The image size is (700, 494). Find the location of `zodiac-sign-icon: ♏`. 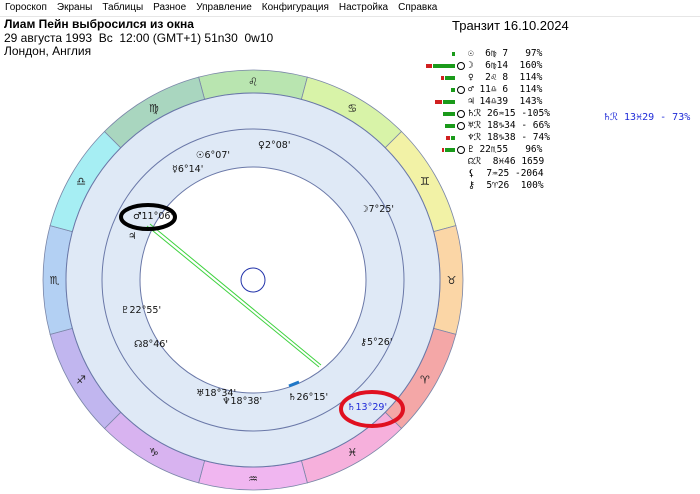

zodiac-sign-icon: ♏ is located at coordinates (55, 280).